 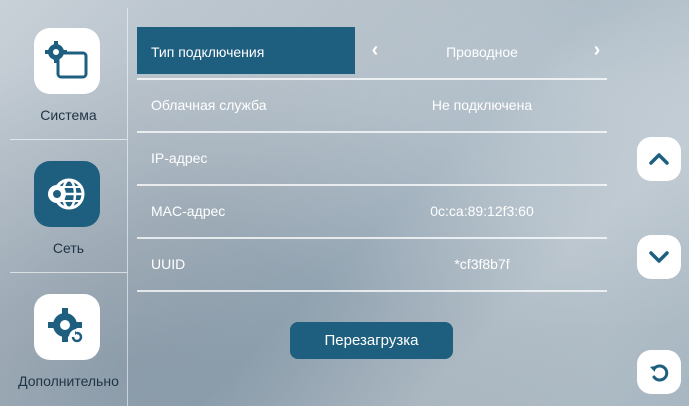 I want to click on advanced-settings-icon, so click(x=67, y=327).